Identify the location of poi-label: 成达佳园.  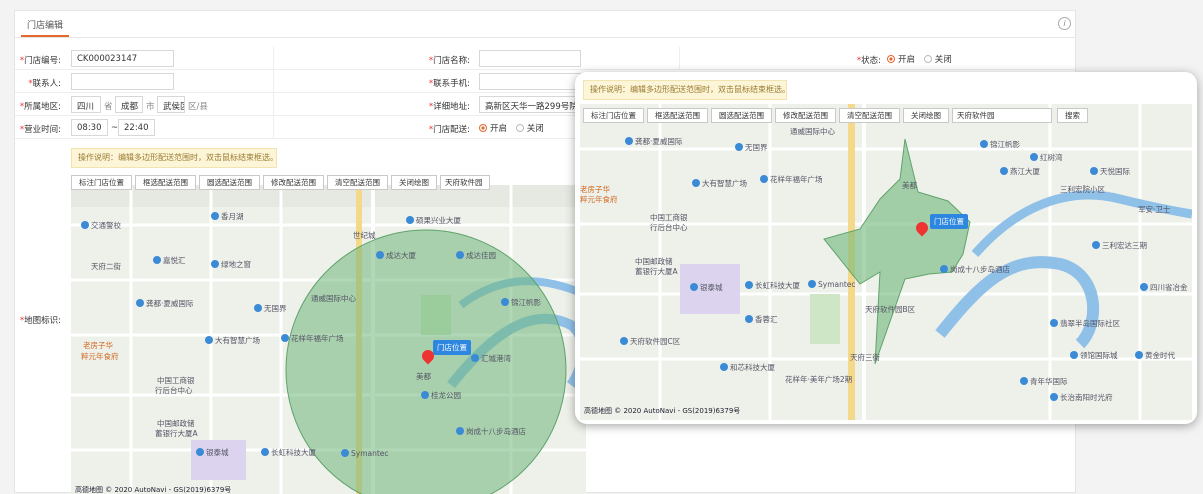
(481, 255).